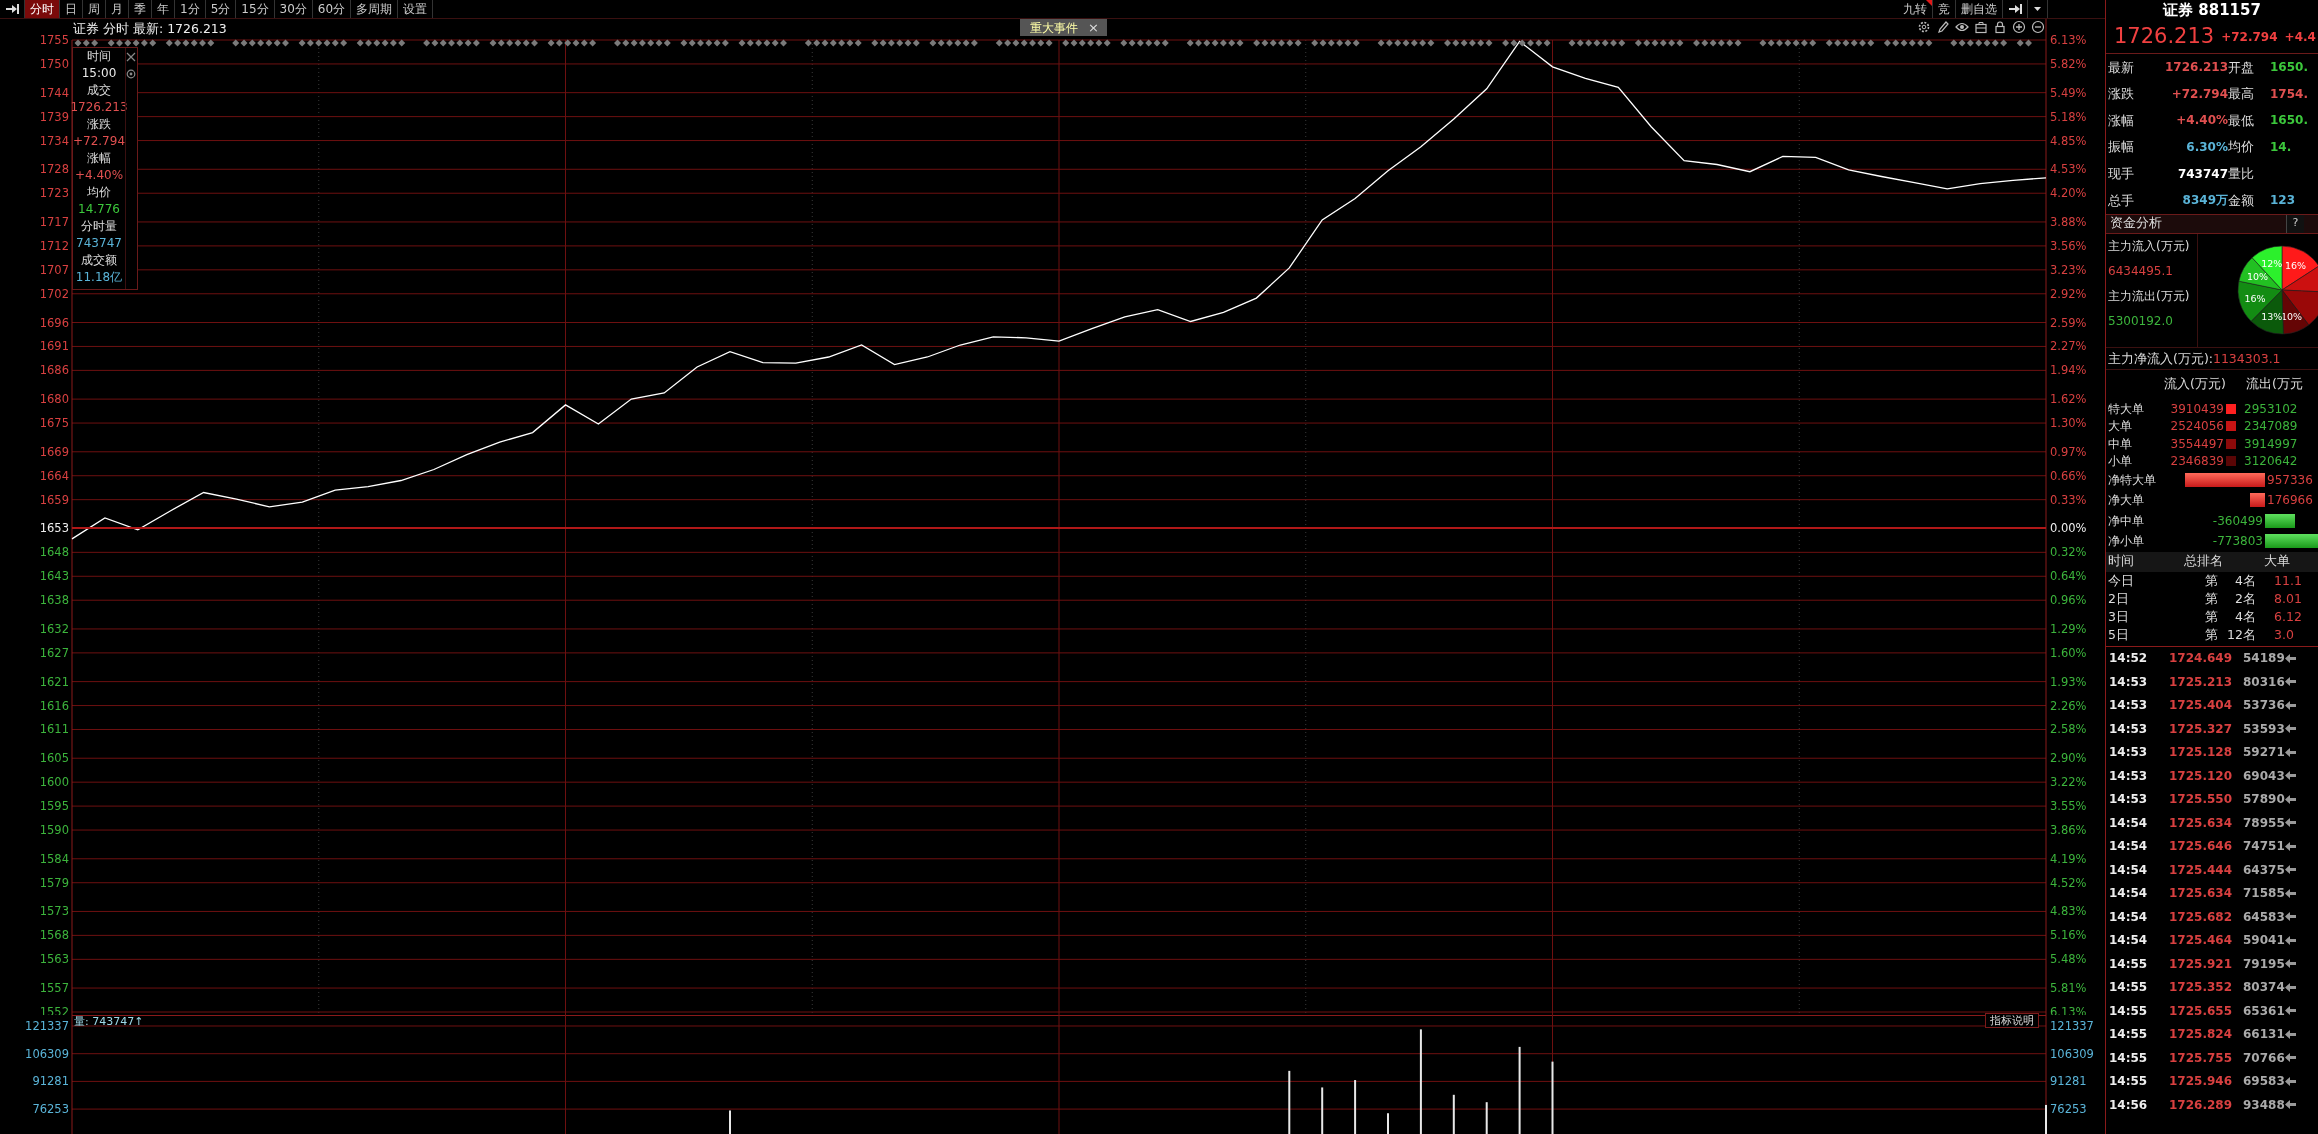 The width and height of the screenshot is (2318, 1134). What do you see at coordinates (2019, 27) in the screenshot?
I see `zoom-in-icon` at bounding box center [2019, 27].